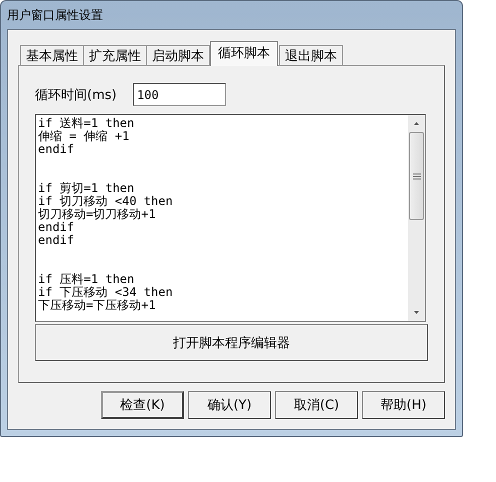 The height and width of the screenshot is (482, 496). I want to click on help-button: 帮助(H), so click(403, 405).